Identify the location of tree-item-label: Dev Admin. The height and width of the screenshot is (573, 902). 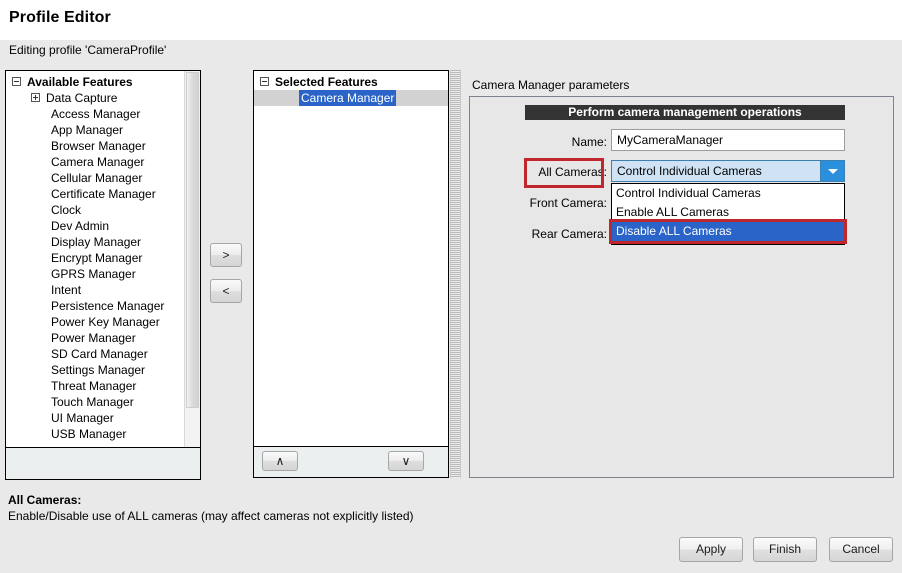
(80, 226).